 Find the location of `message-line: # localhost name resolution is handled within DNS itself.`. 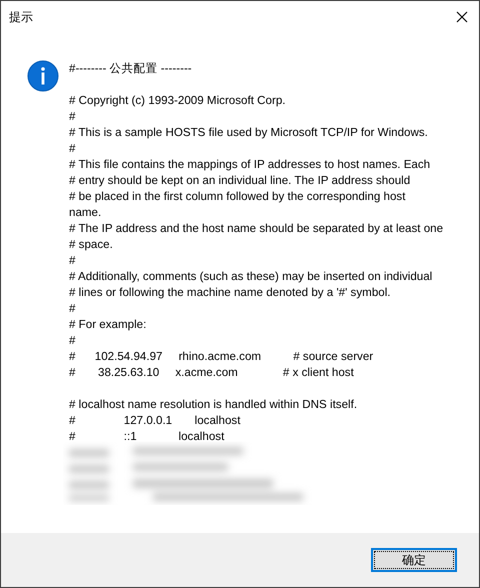

message-line: # localhost name resolution is handled within DNS itself. is located at coordinates (213, 405).